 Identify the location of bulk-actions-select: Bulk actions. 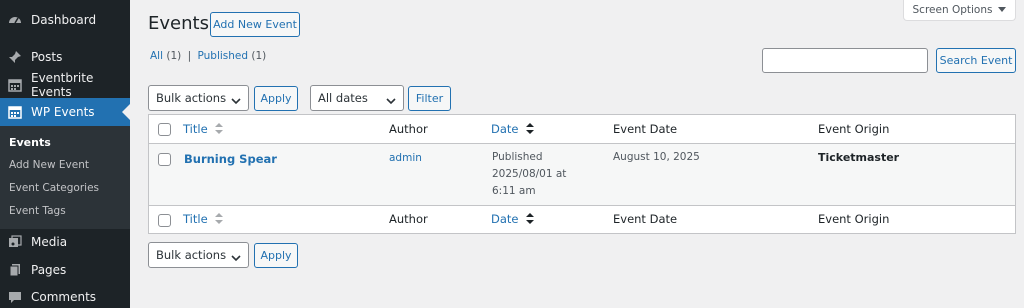
(198, 98).